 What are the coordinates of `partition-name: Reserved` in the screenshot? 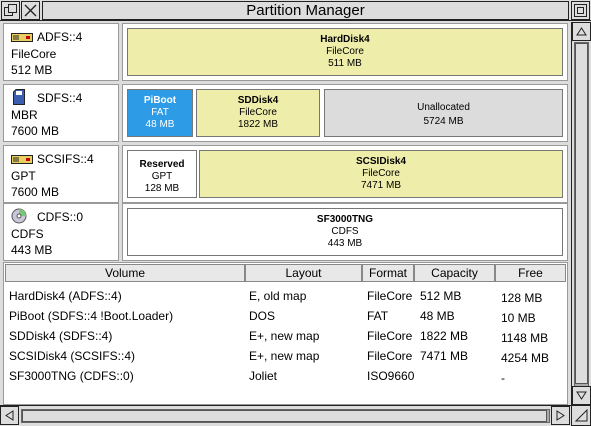 It's located at (162, 164).